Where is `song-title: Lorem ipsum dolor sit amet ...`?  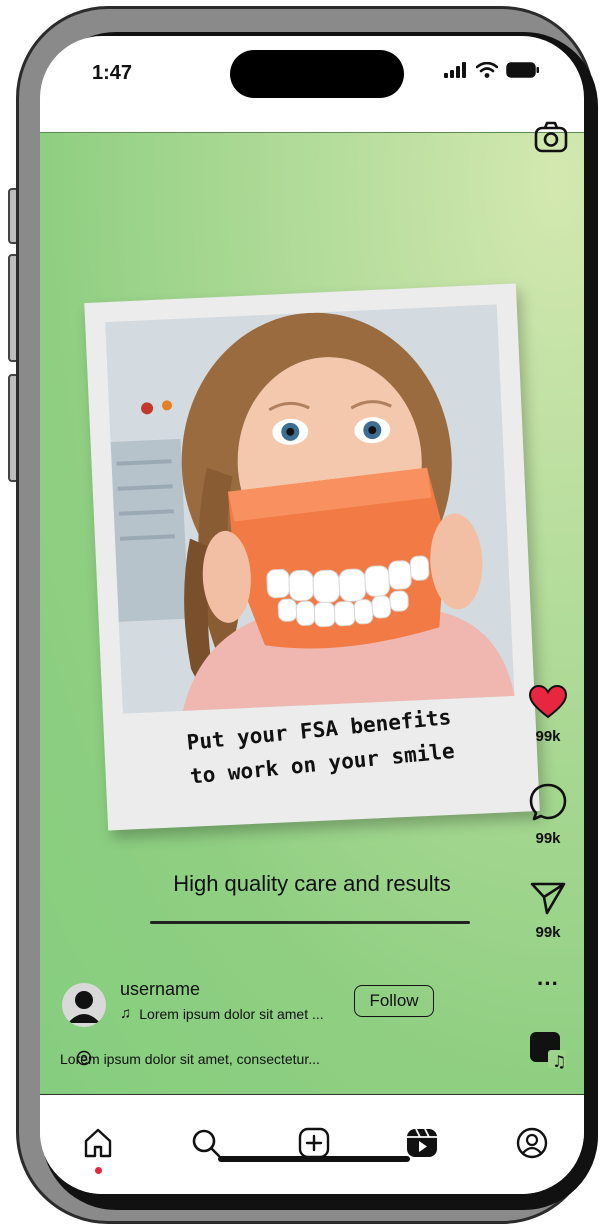
song-title: Lorem ipsum dolor sit amet ... is located at coordinates (231, 1013).